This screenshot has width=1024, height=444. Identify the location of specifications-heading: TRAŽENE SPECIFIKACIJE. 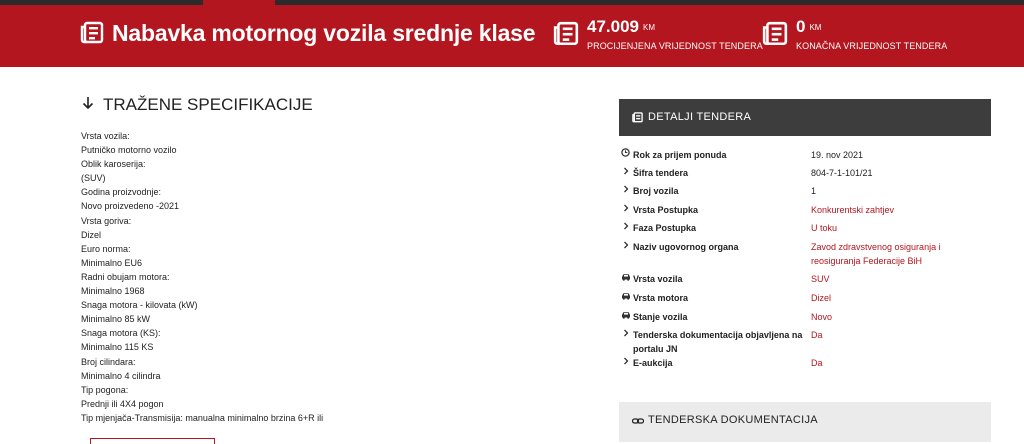
(197, 105).